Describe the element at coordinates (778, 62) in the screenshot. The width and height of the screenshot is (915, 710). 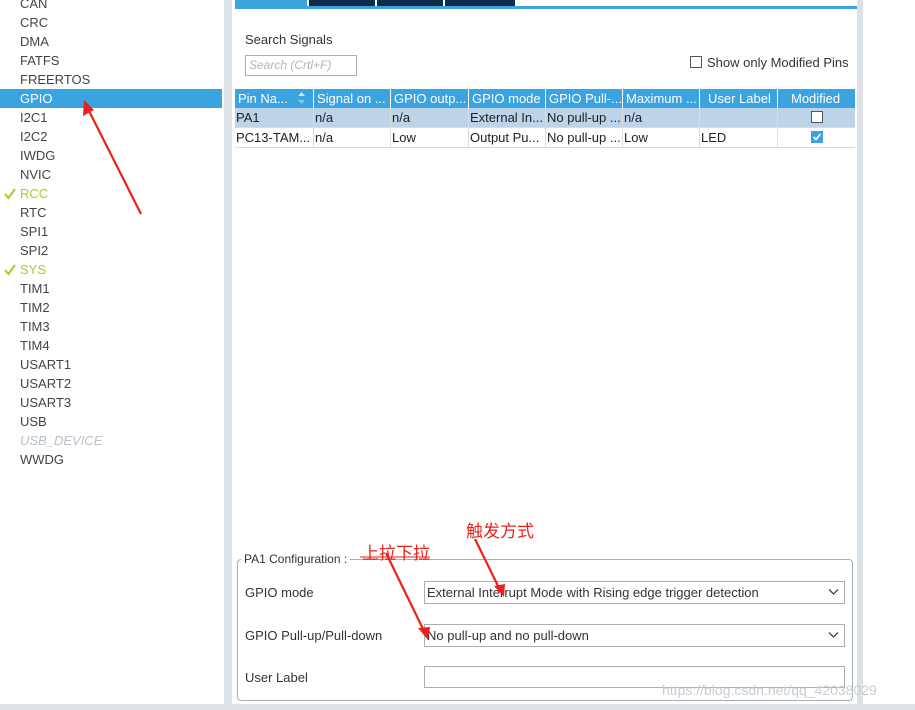
I see `show-modified-label: Show only Modified Pins` at that location.